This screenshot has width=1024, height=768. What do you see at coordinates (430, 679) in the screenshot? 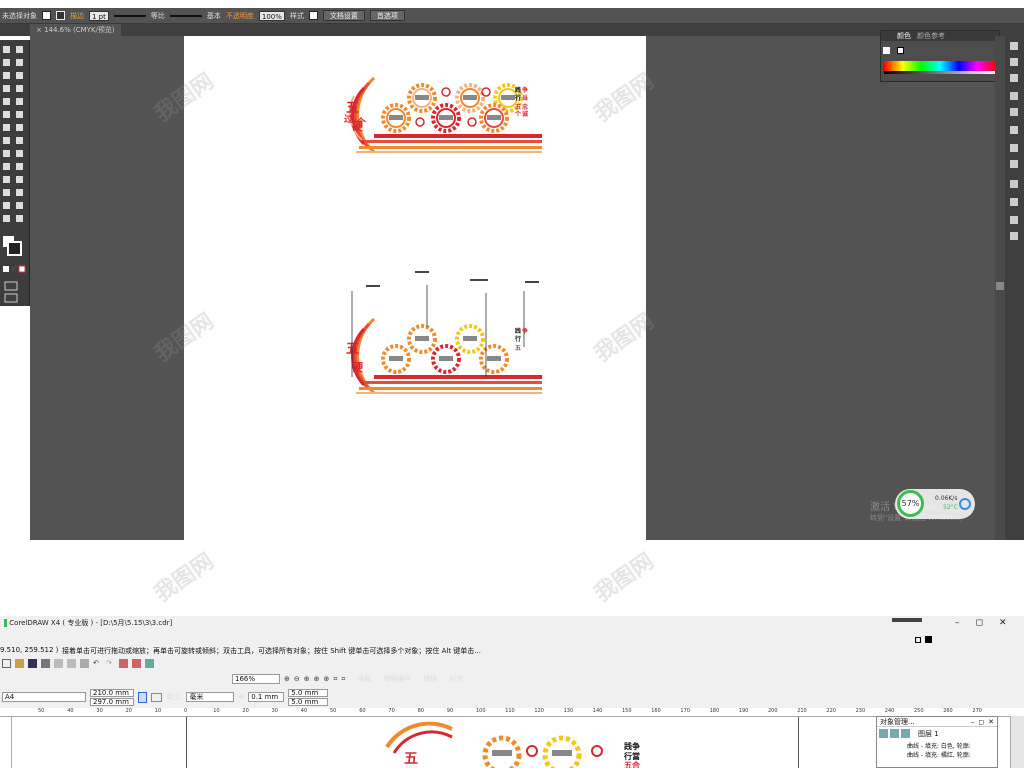
I see `toolbar-convert: 转换` at bounding box center [430, 679].